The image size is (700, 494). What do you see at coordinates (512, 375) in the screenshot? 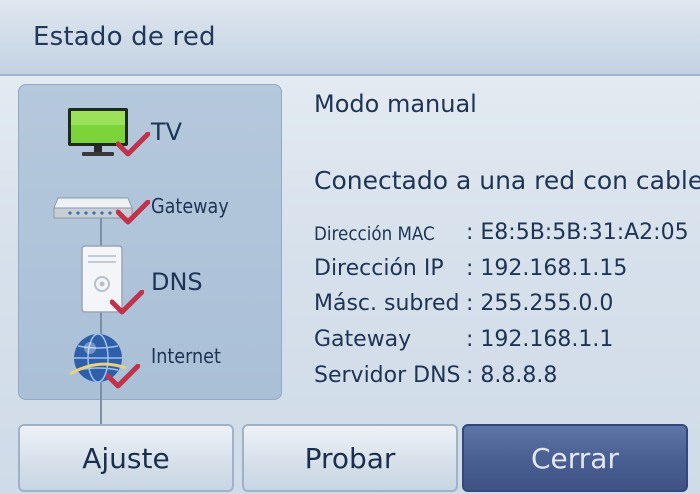
I see `info-value: : 8.8.8.8` at bounding box center [512, 375].